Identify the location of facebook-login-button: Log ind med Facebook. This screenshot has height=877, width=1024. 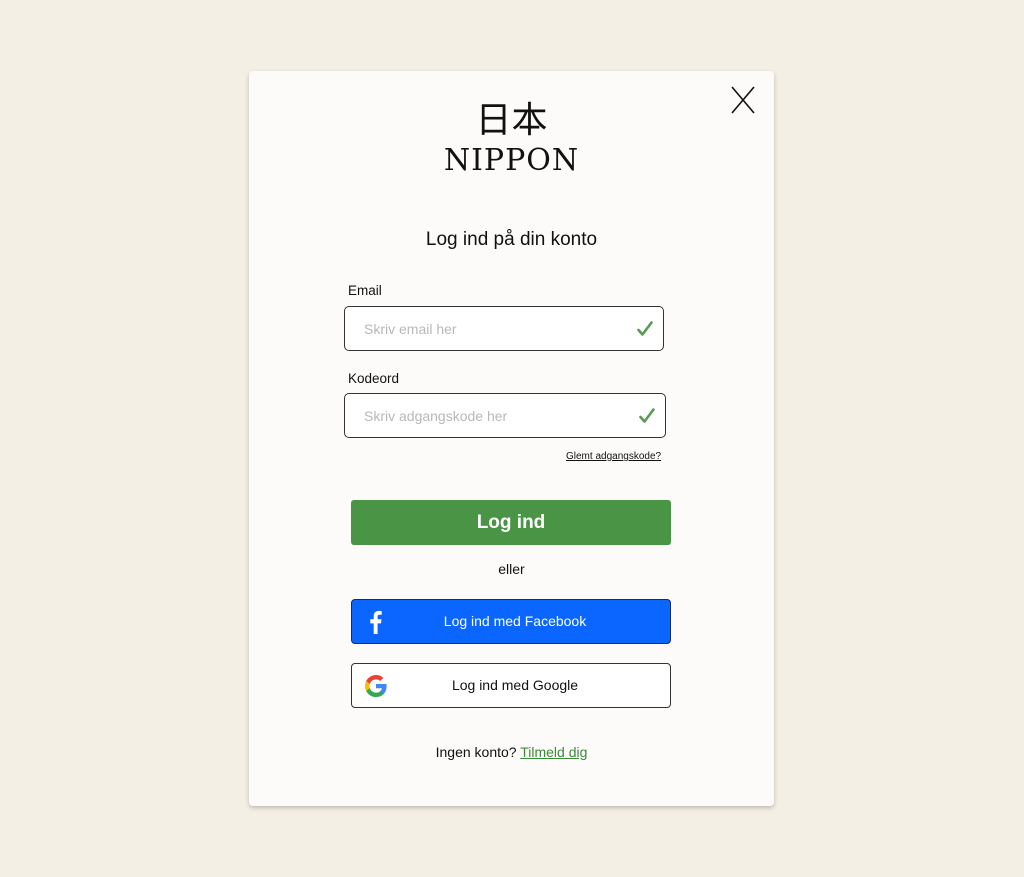
(511, 621).